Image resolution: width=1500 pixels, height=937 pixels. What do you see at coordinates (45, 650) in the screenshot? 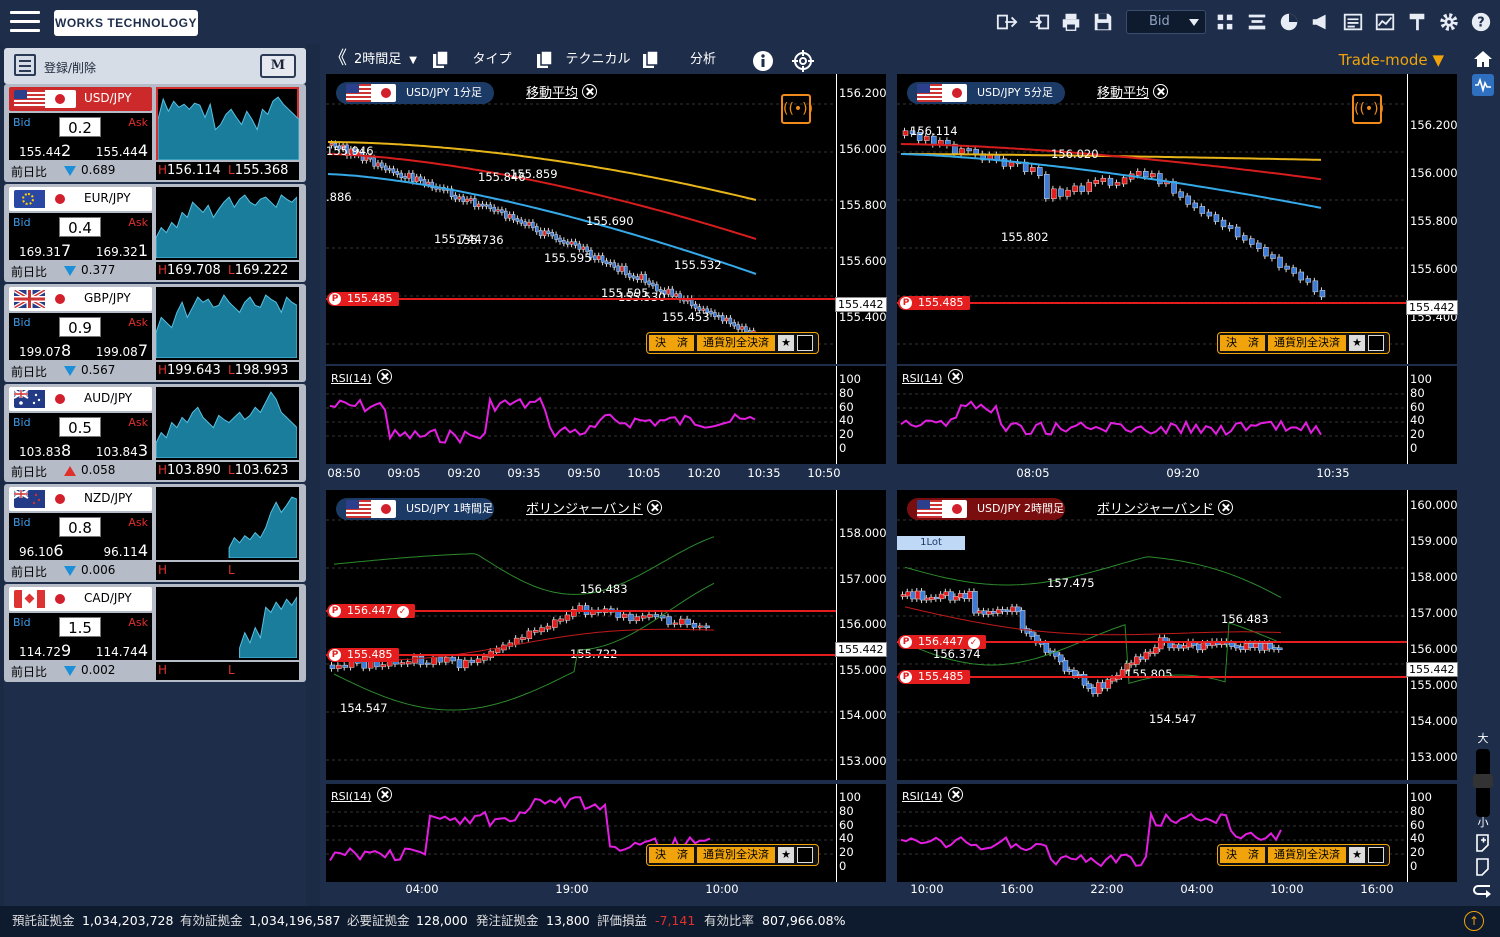
I see `bid-price-button: 114.729` at bounding box center [45, 650].